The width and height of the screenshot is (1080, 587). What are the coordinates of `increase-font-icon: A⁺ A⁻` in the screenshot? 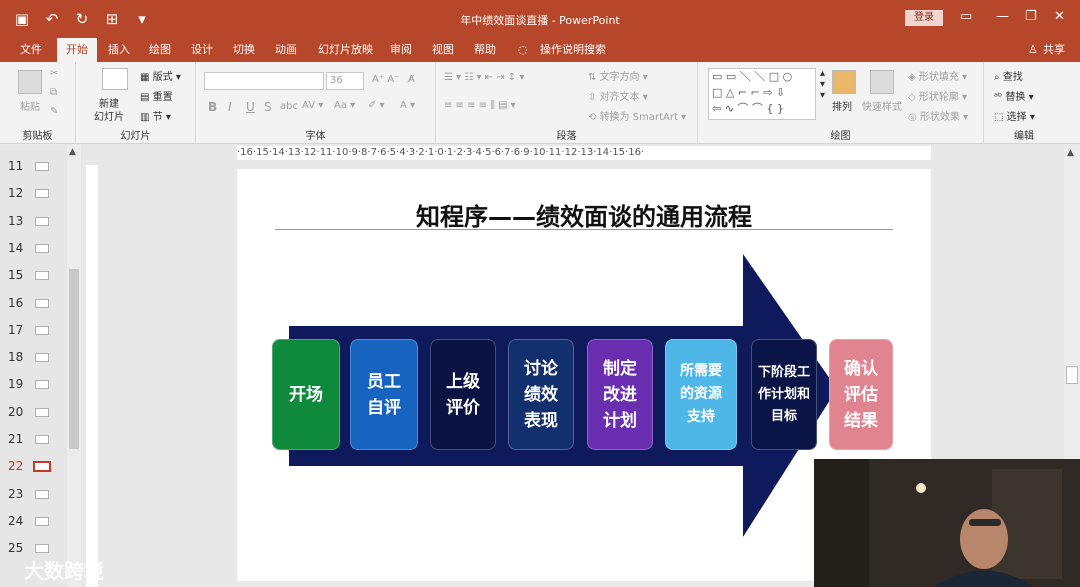 It's located at (385, 79).